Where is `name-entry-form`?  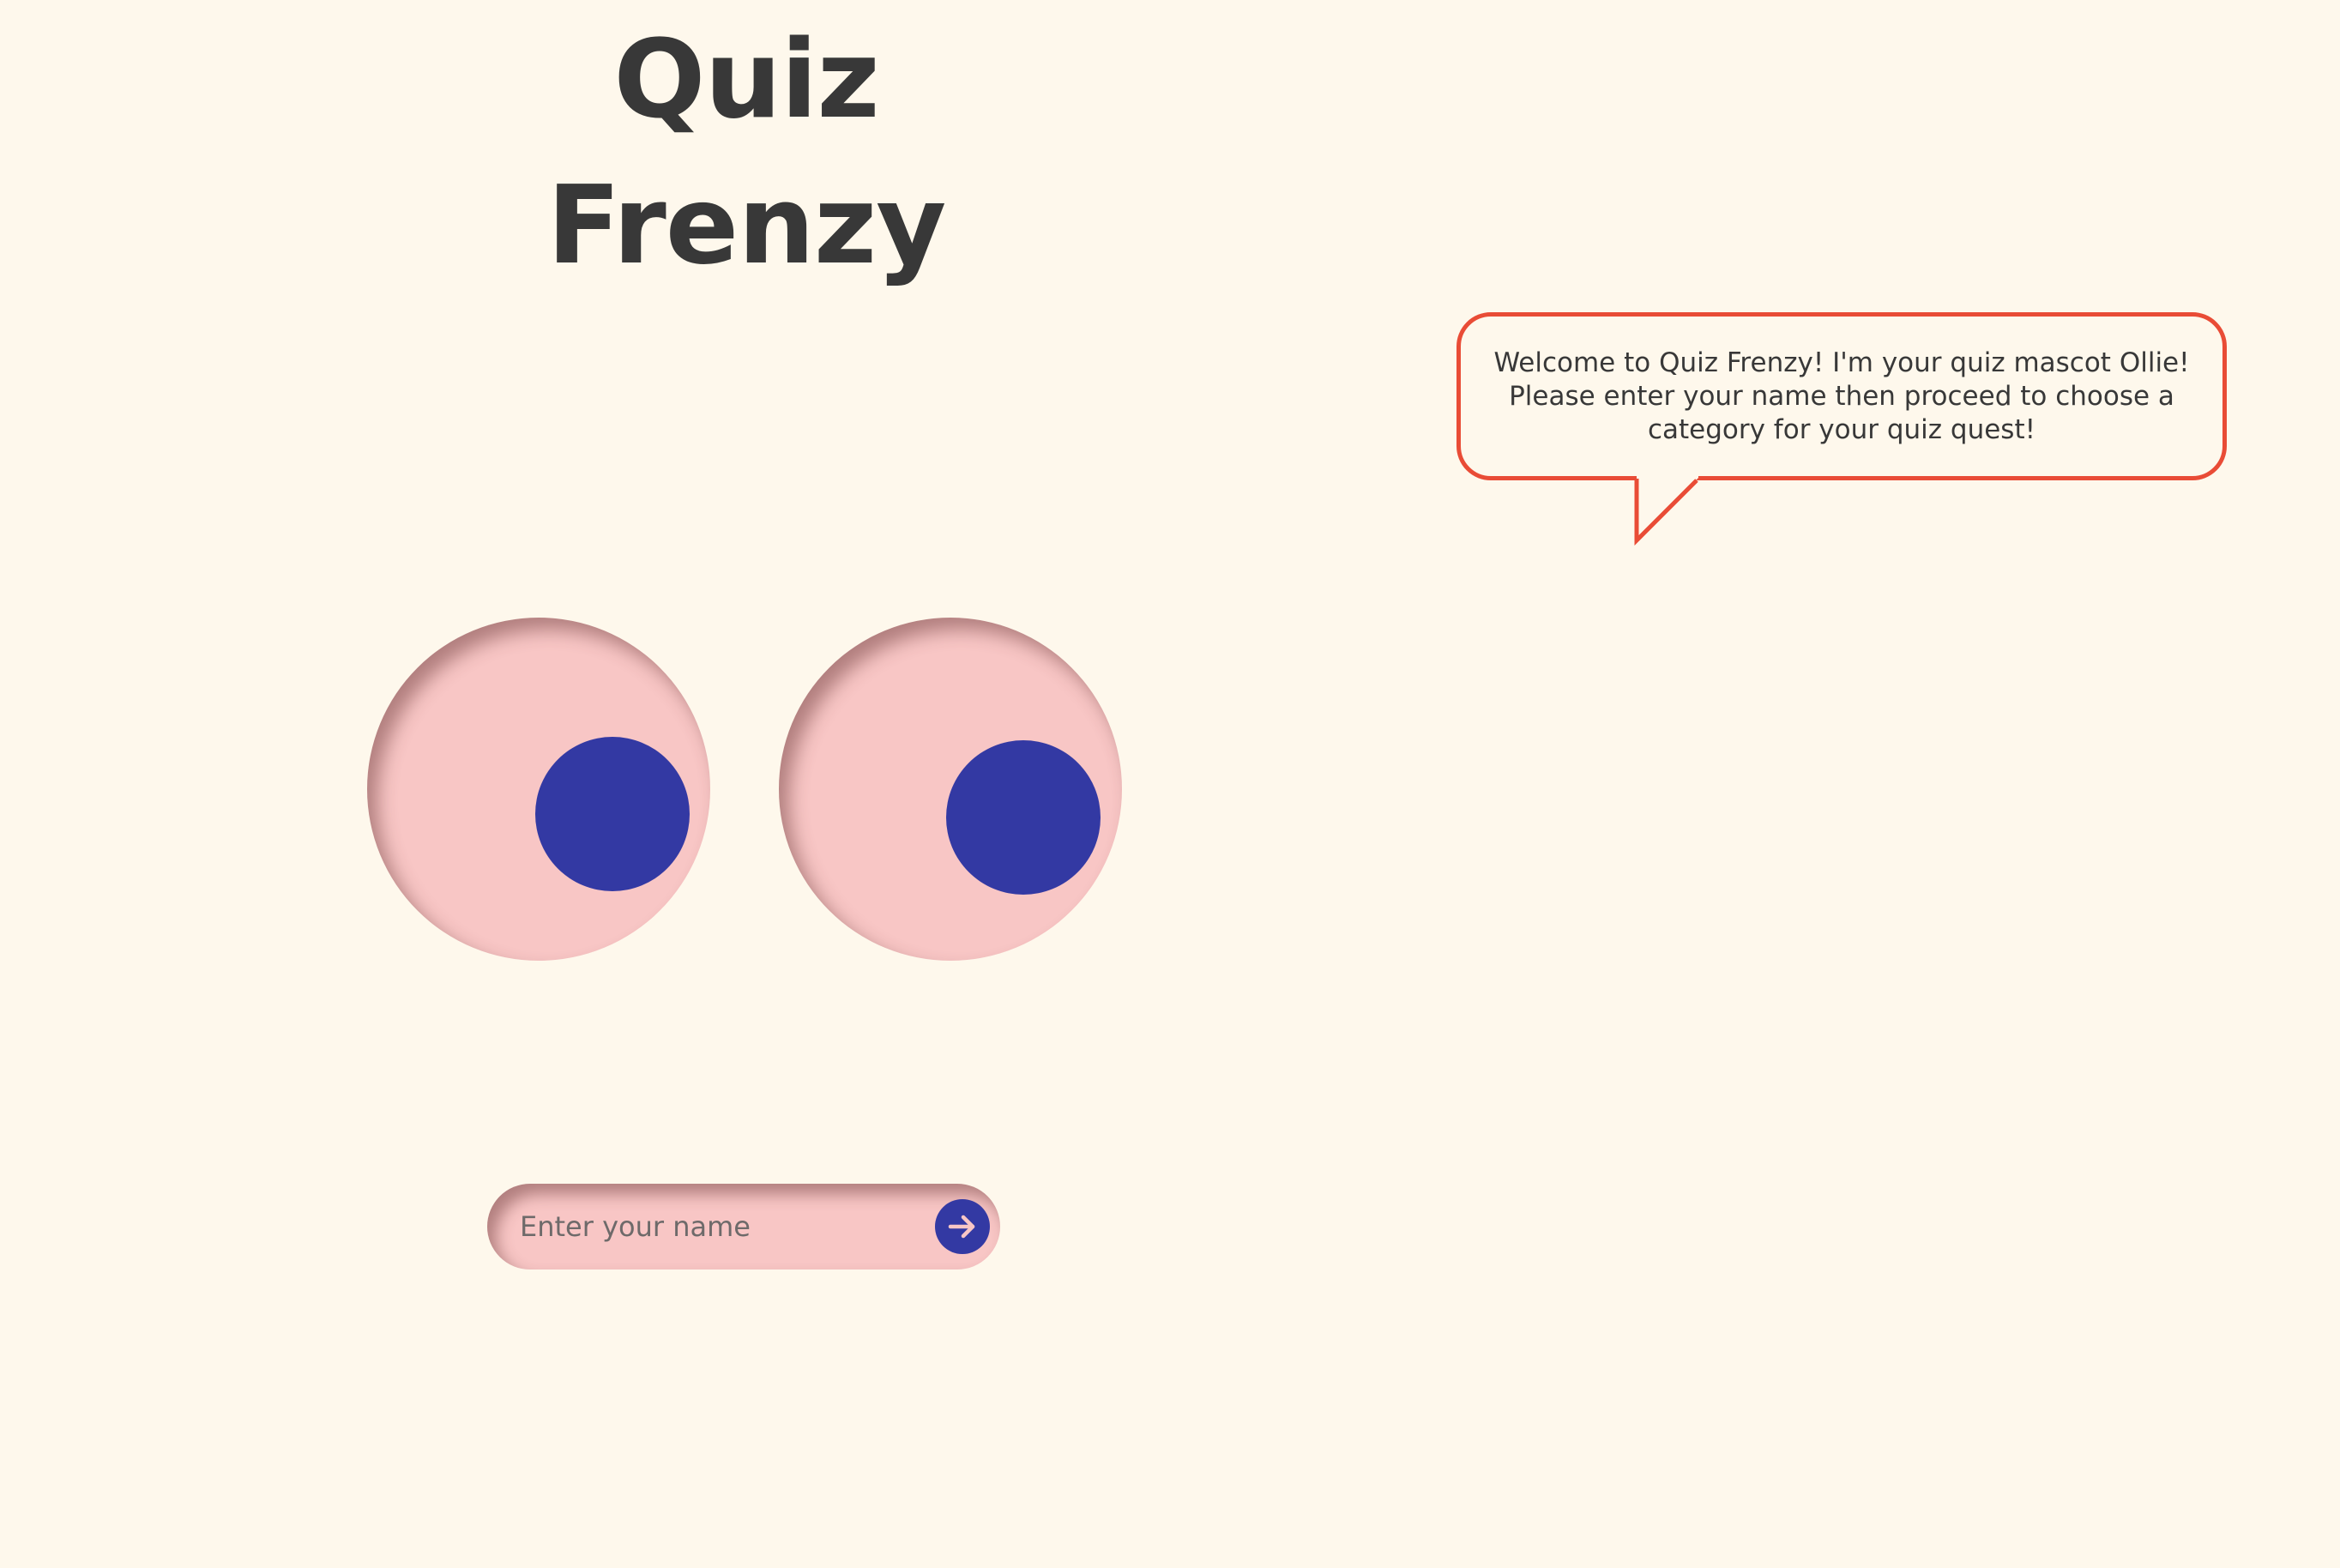 name-entry-form is located at coordinates (743, 1226).